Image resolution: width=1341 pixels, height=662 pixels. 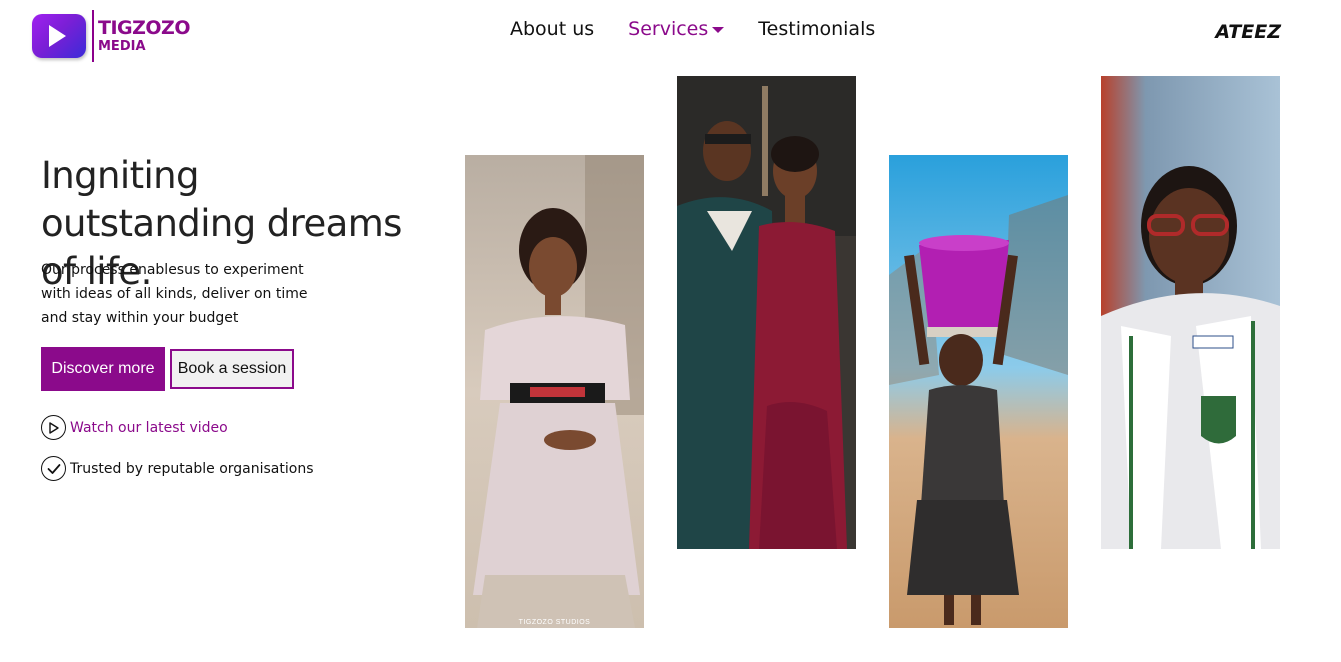 I want to click on logo-play-icon, so click(x=59, y=36).